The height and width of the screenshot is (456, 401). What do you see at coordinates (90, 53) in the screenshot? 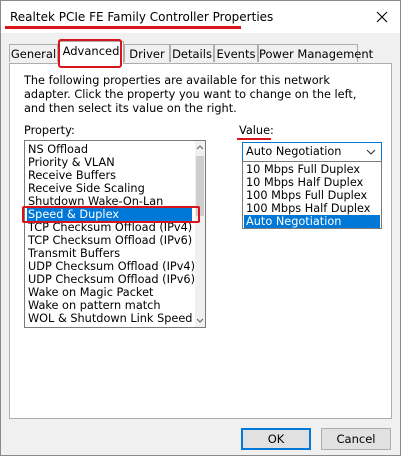
I see `tab-annotation-box` at bounding box center [90, 53].